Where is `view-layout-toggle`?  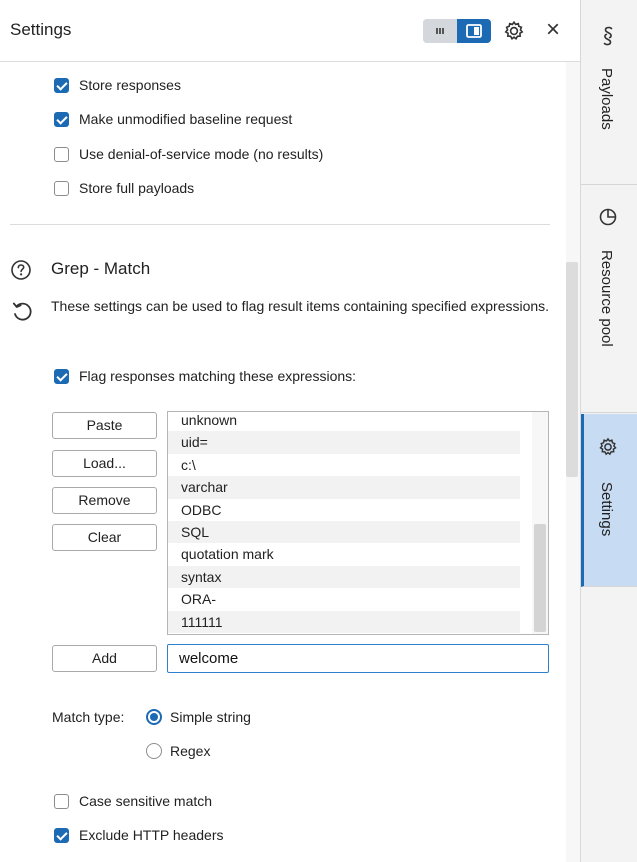 view-layout-toggle is located at coordinates (457, 31).